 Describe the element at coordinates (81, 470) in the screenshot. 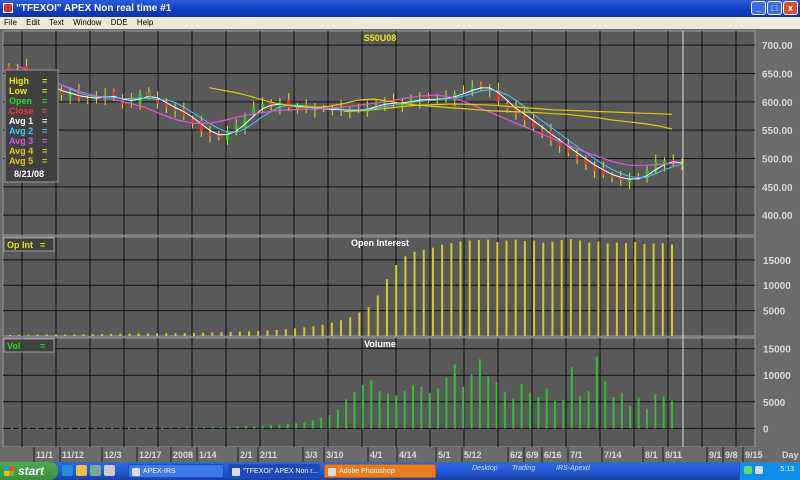

I see `folder-icon` at that location.